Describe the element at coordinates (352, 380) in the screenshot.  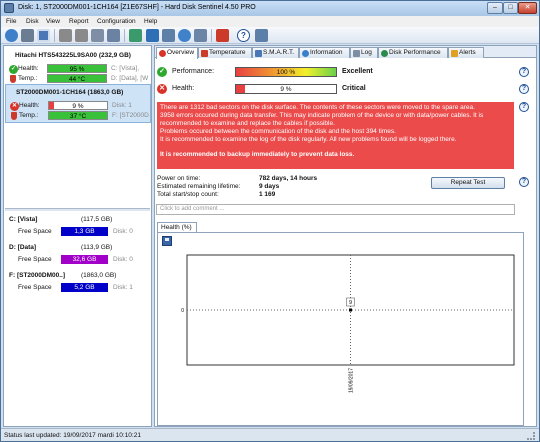
I see `x-tick-label: 19/09/2017` at that location.